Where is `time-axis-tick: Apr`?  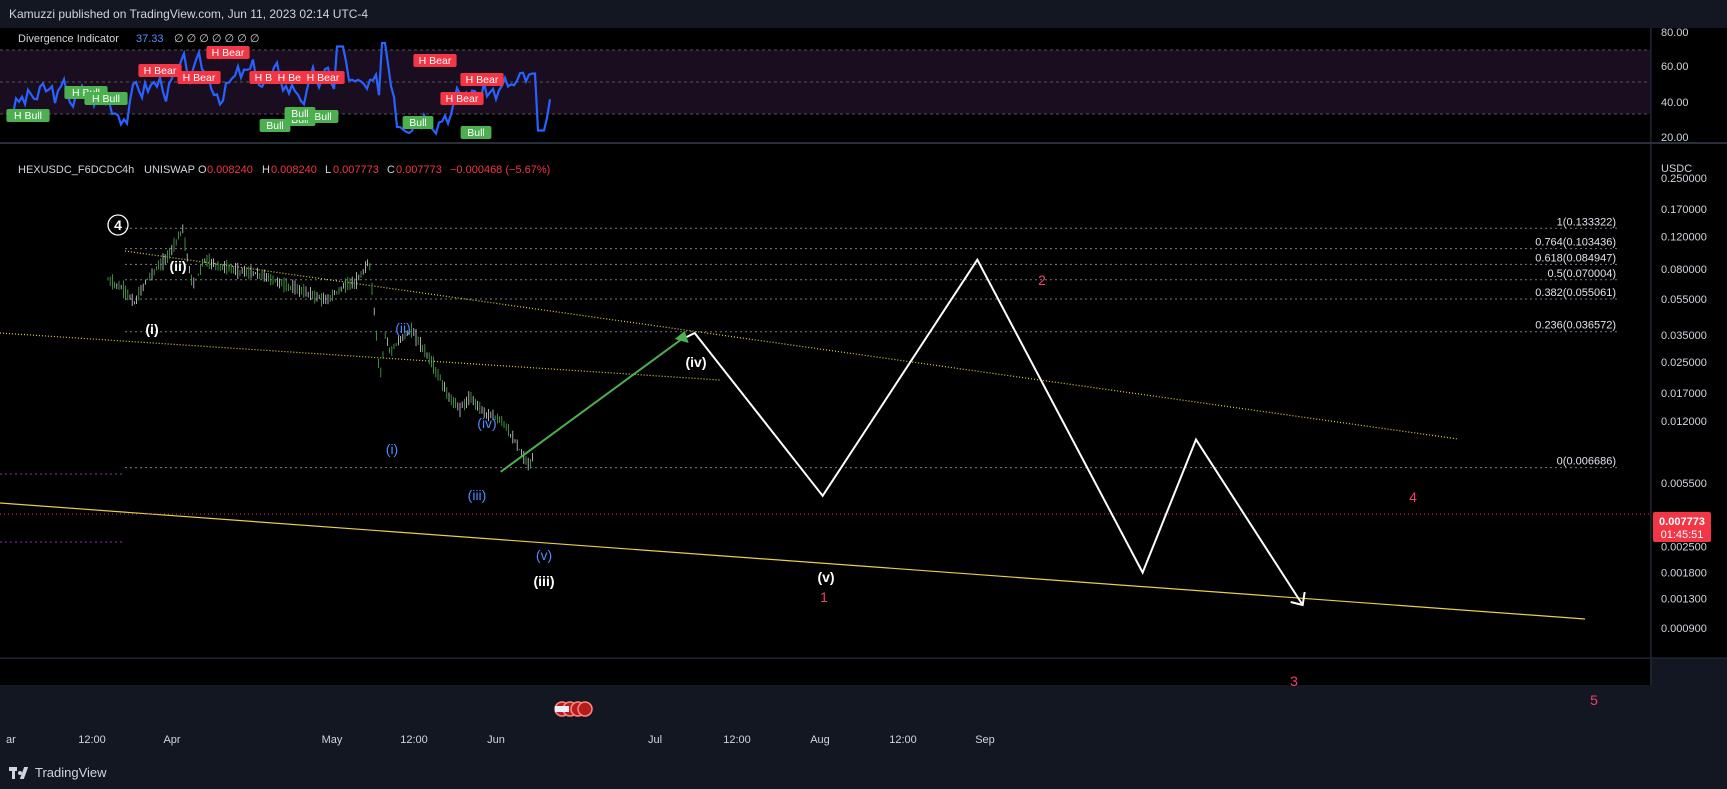
time-axis-tick: Apr is located at coordinates (171, 740).